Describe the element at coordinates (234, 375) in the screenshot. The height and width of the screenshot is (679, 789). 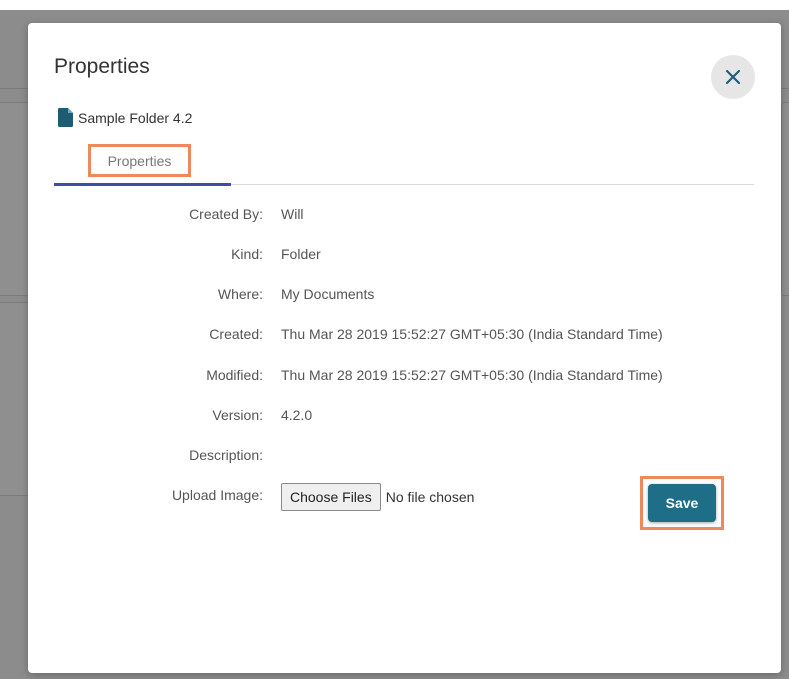
I see `property-label: Modified:` at that location.